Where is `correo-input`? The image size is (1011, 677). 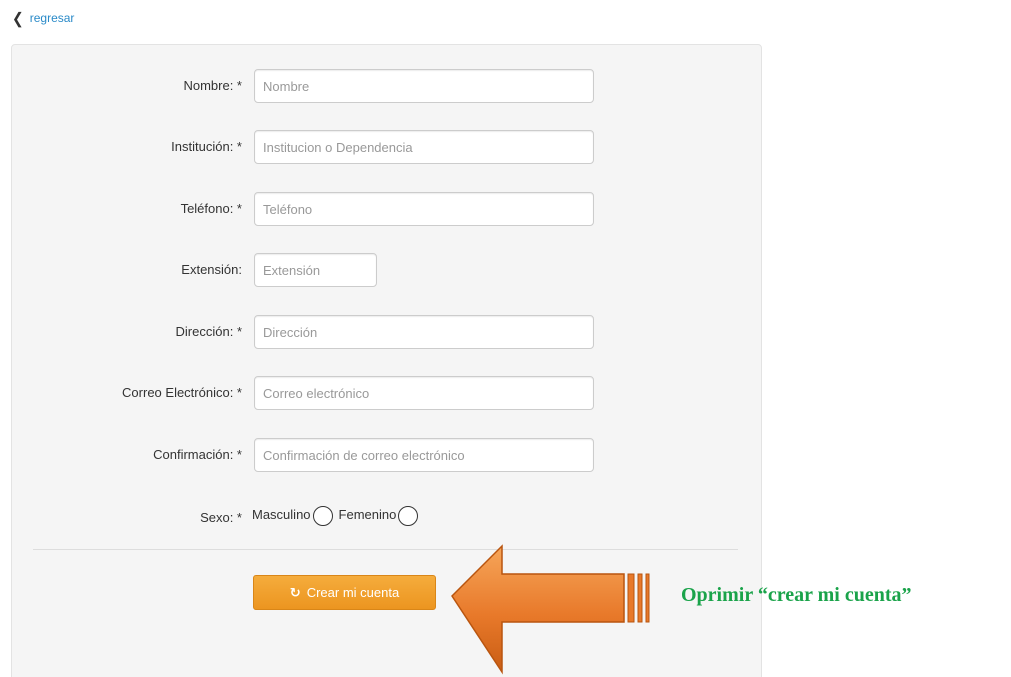 correo-input is located at coordinates (424, 393).